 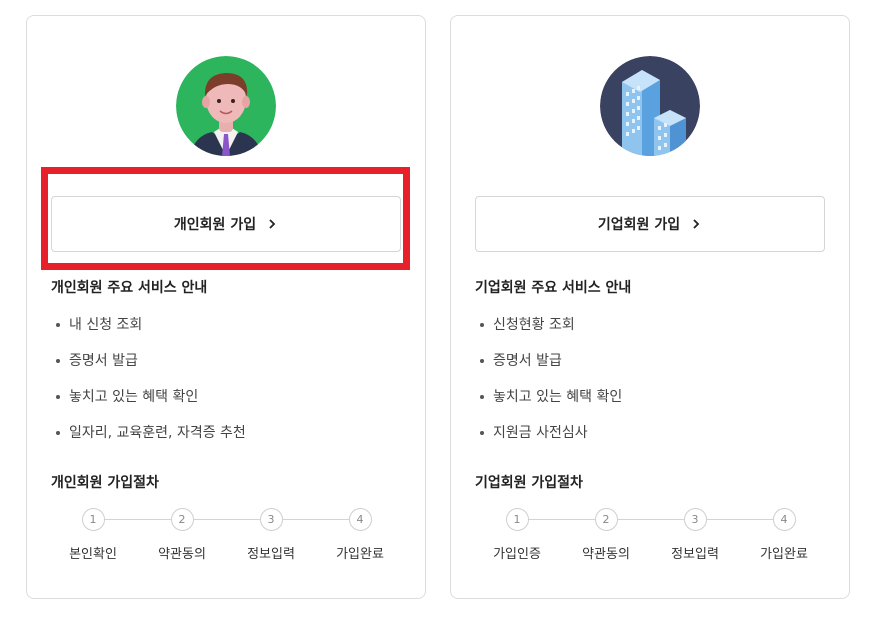 What do you see at coordinates (106, 325) in the screenshot?
I see `service-label: 내 신청 조회` at bounding box center [106, 325].